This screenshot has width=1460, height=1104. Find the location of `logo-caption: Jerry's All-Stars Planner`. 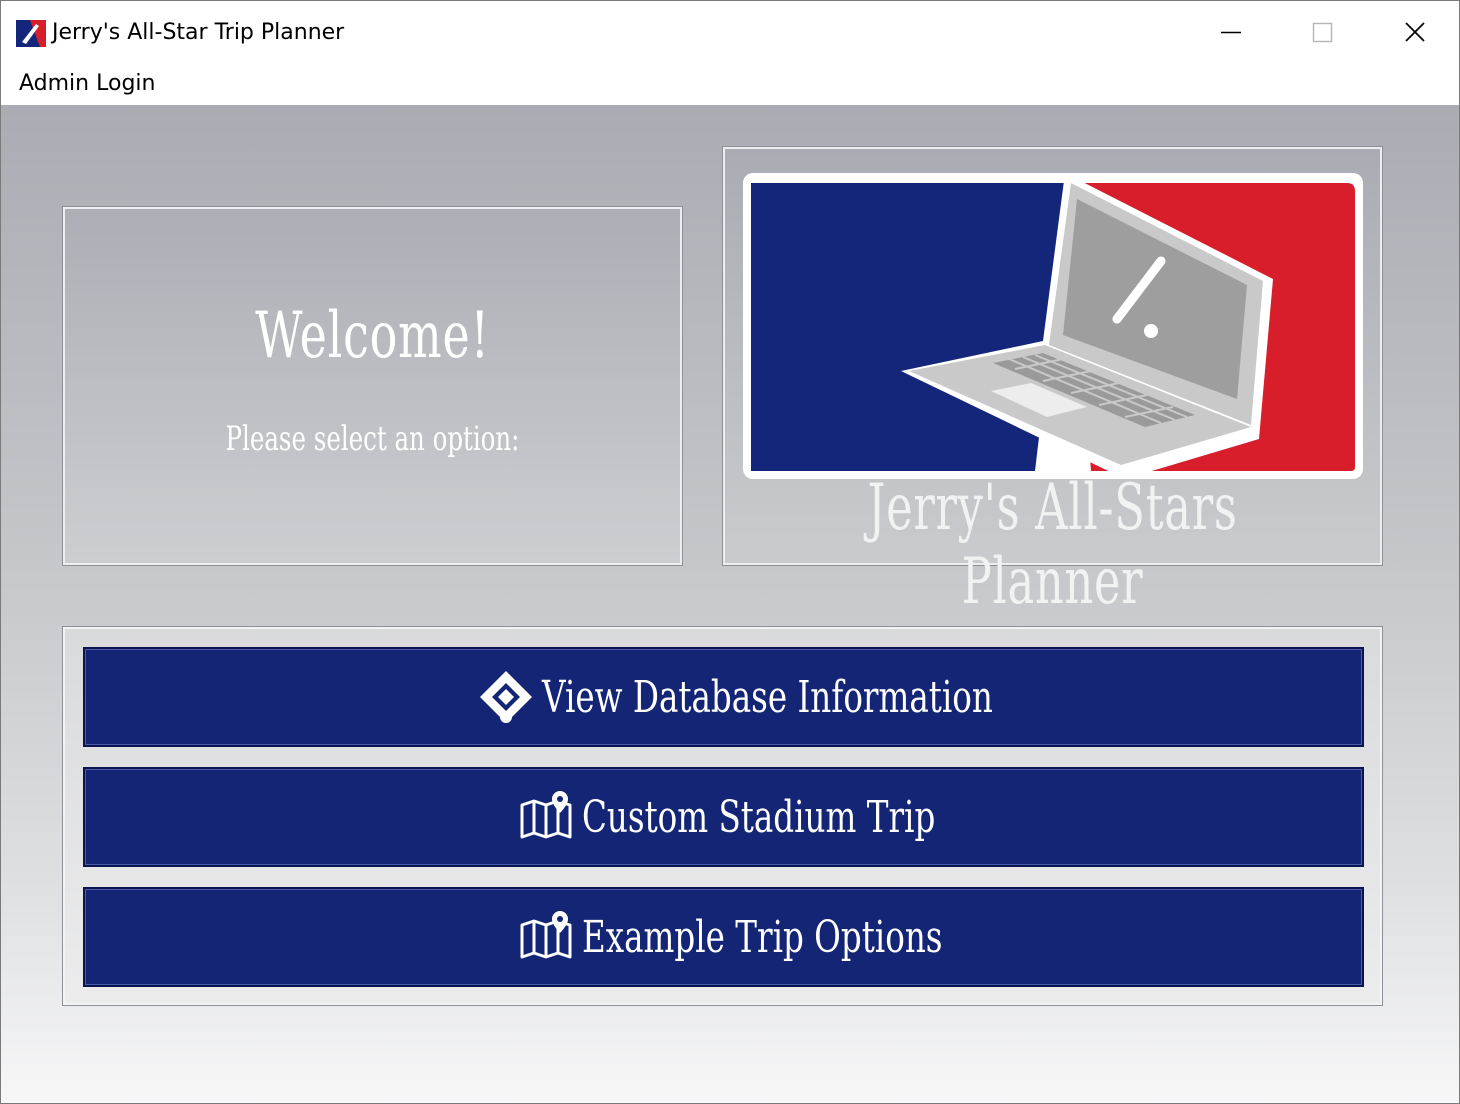

logo-caption: Jerry's All-Stars Planner is located at coordinates (1052, 545).